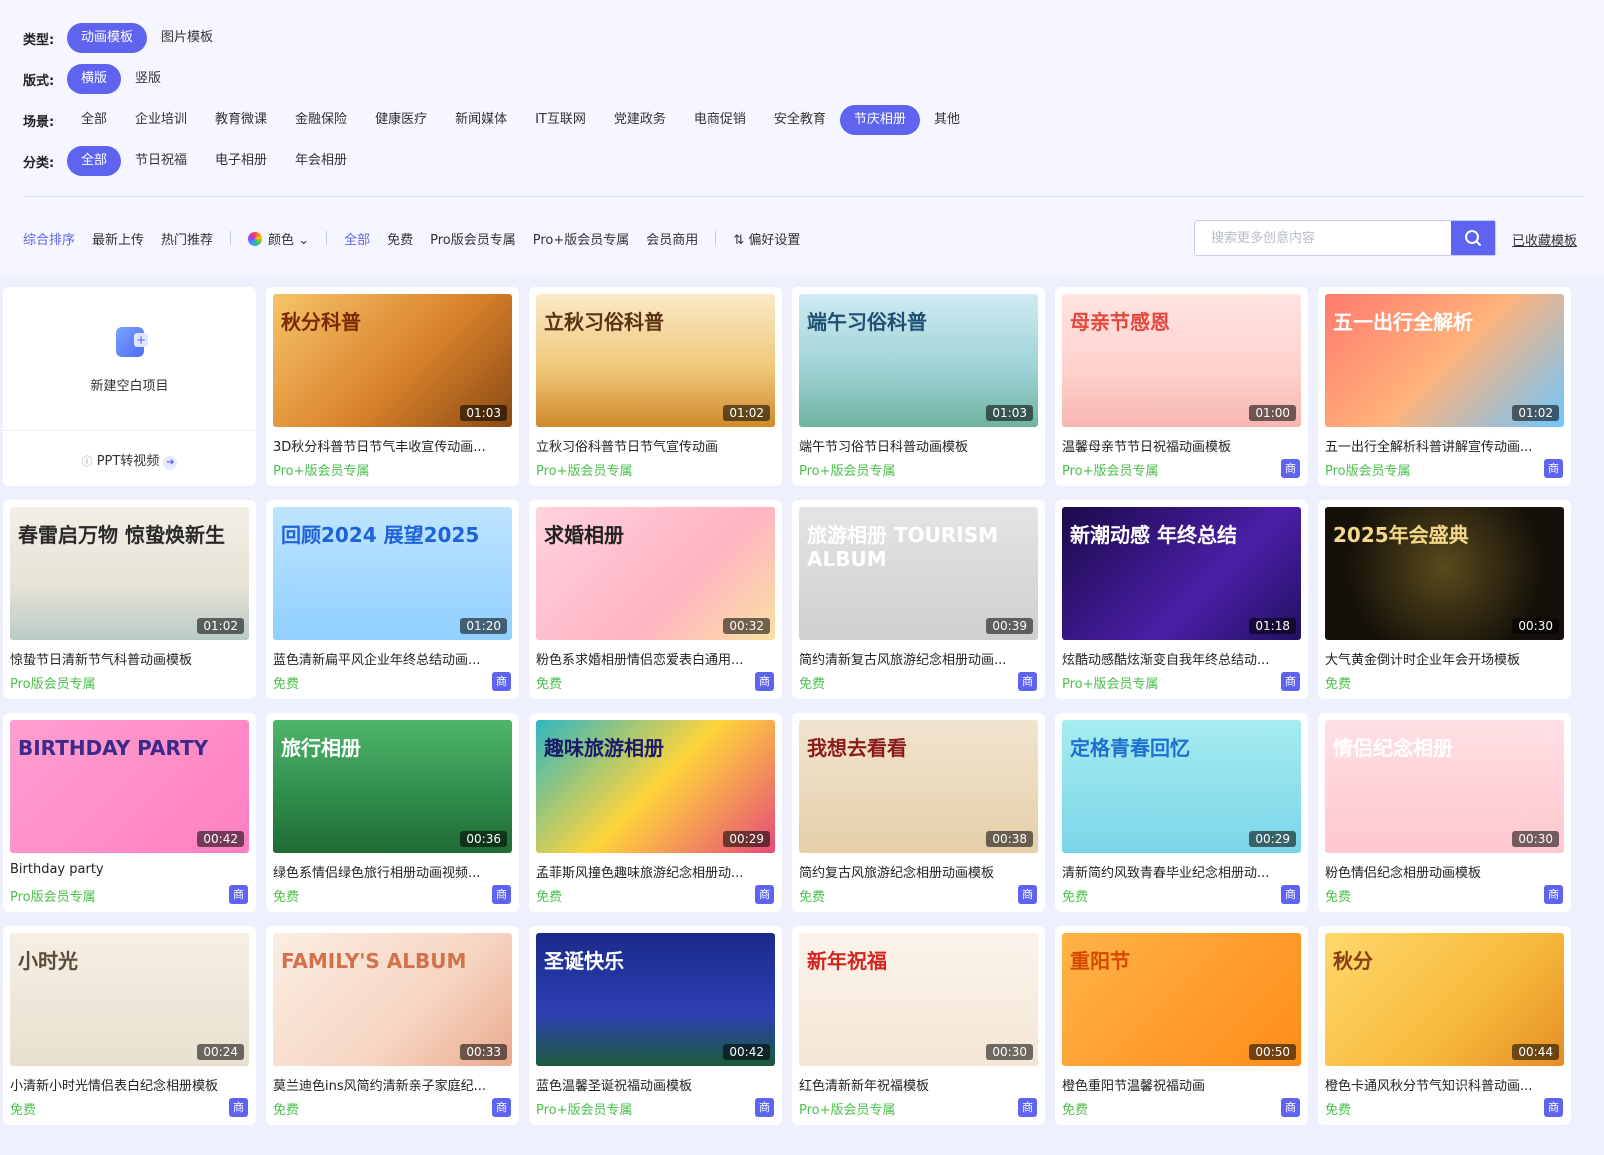 Image resolution: width=1604 pixels, height=1155 pixels. What do you see at coordinates (129, 1084) in the screenshot?
I see `template-title: 小清新小时光情侣表白纪念相册模板` at bounding box center [129, 1084].